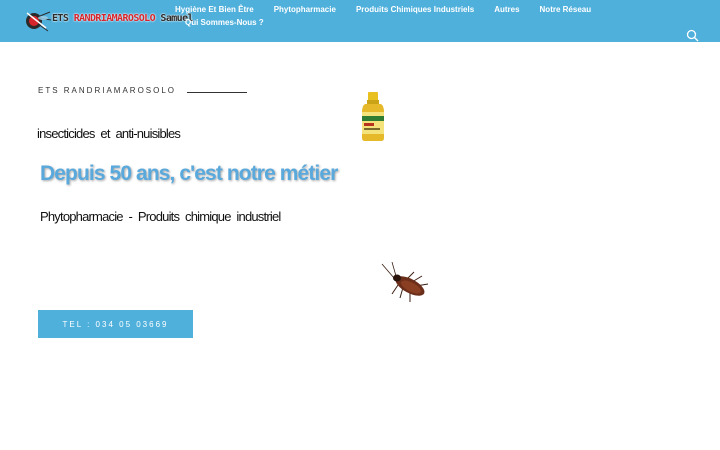 The image size is (720, 450). What do you see at coordinates (107, 90) in the screenshot?
I see `hero-kicker: ETS RANDRIAMAROSOLO` at bounding box center [107, 90].